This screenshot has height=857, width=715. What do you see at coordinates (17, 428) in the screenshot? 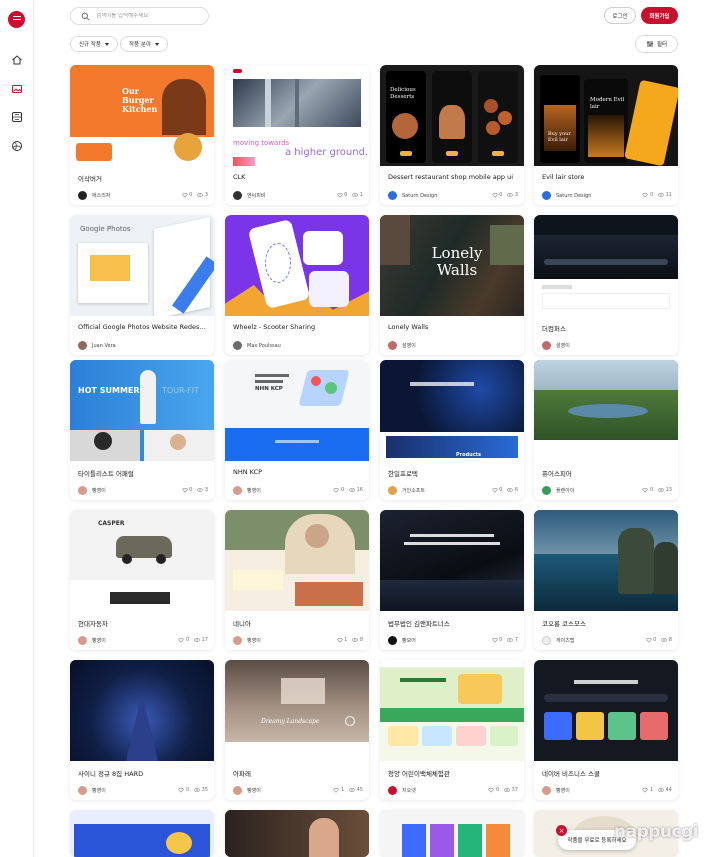
I see `left-rail` at bounding box center [17, 428].